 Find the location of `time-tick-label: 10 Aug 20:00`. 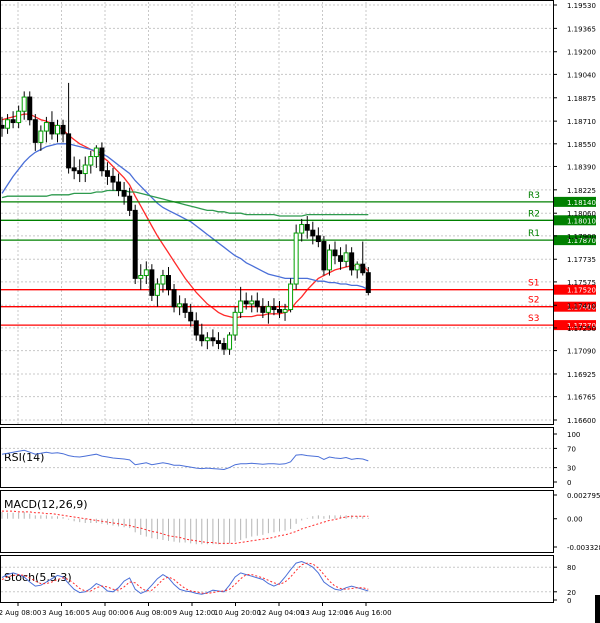

time-tick-label: 10 Aug 20:00 is located at coordinates (237, 613).